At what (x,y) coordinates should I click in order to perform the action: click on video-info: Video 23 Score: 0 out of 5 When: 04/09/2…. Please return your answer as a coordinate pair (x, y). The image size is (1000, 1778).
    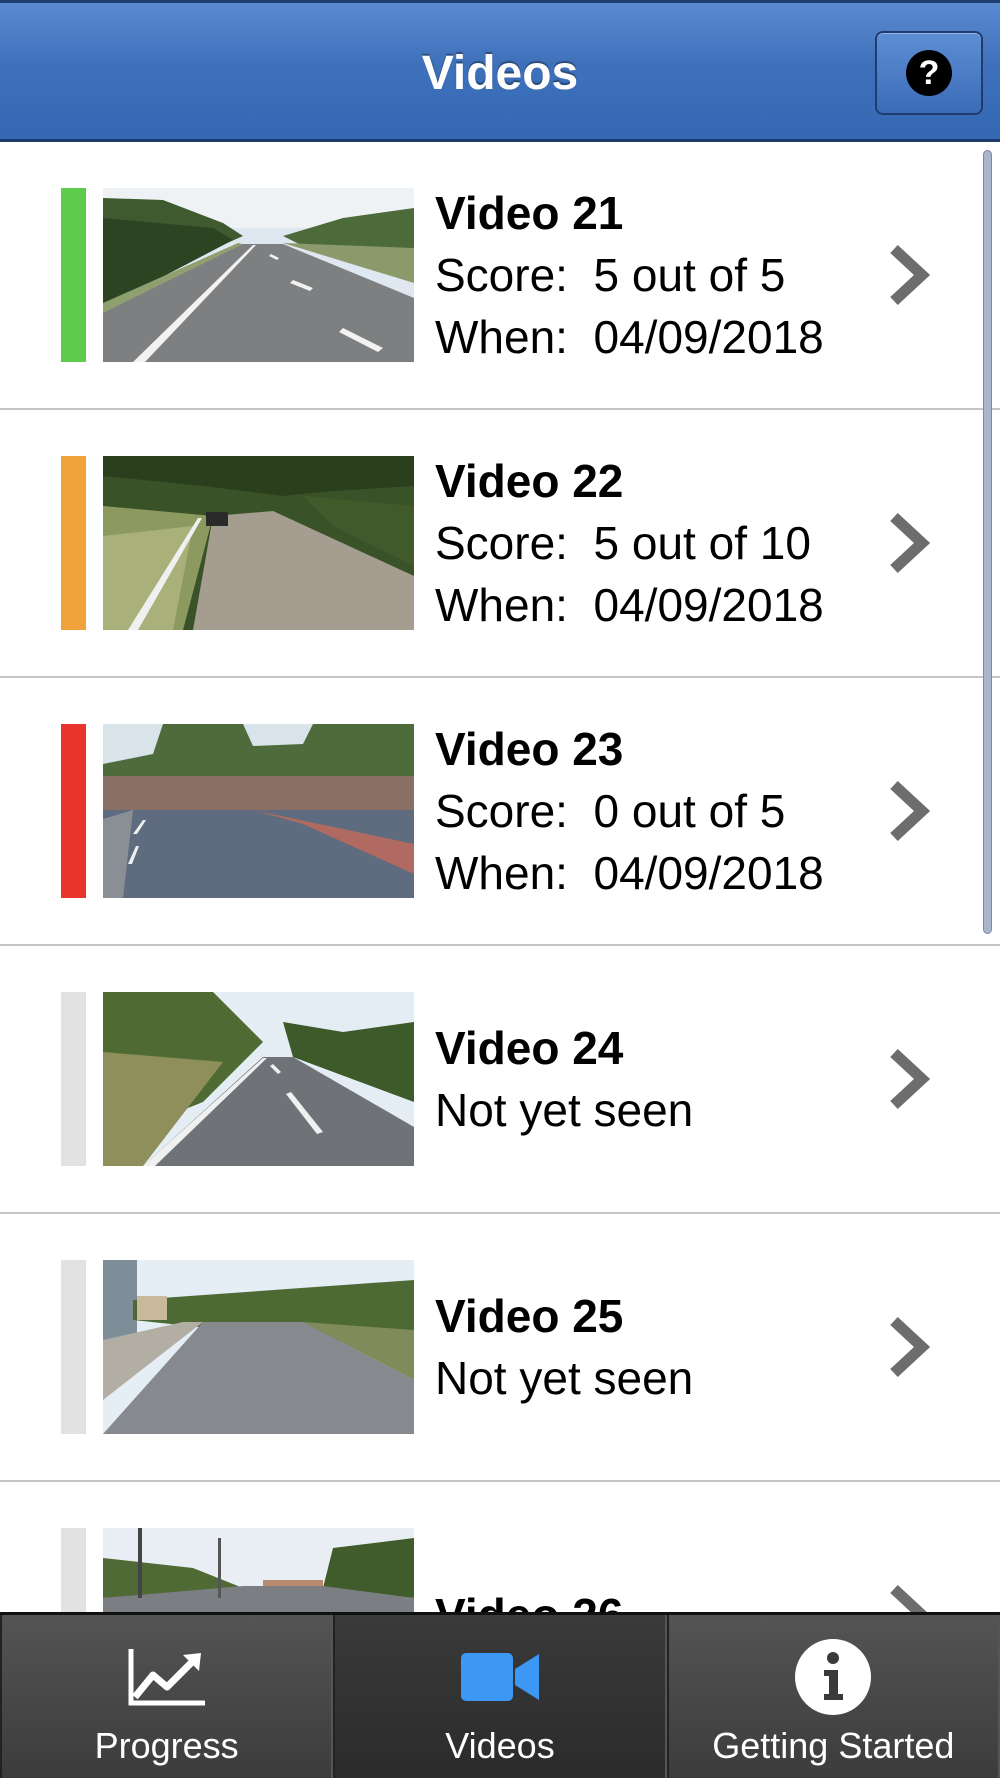
    Looking at the image, I should click on (629, 811).